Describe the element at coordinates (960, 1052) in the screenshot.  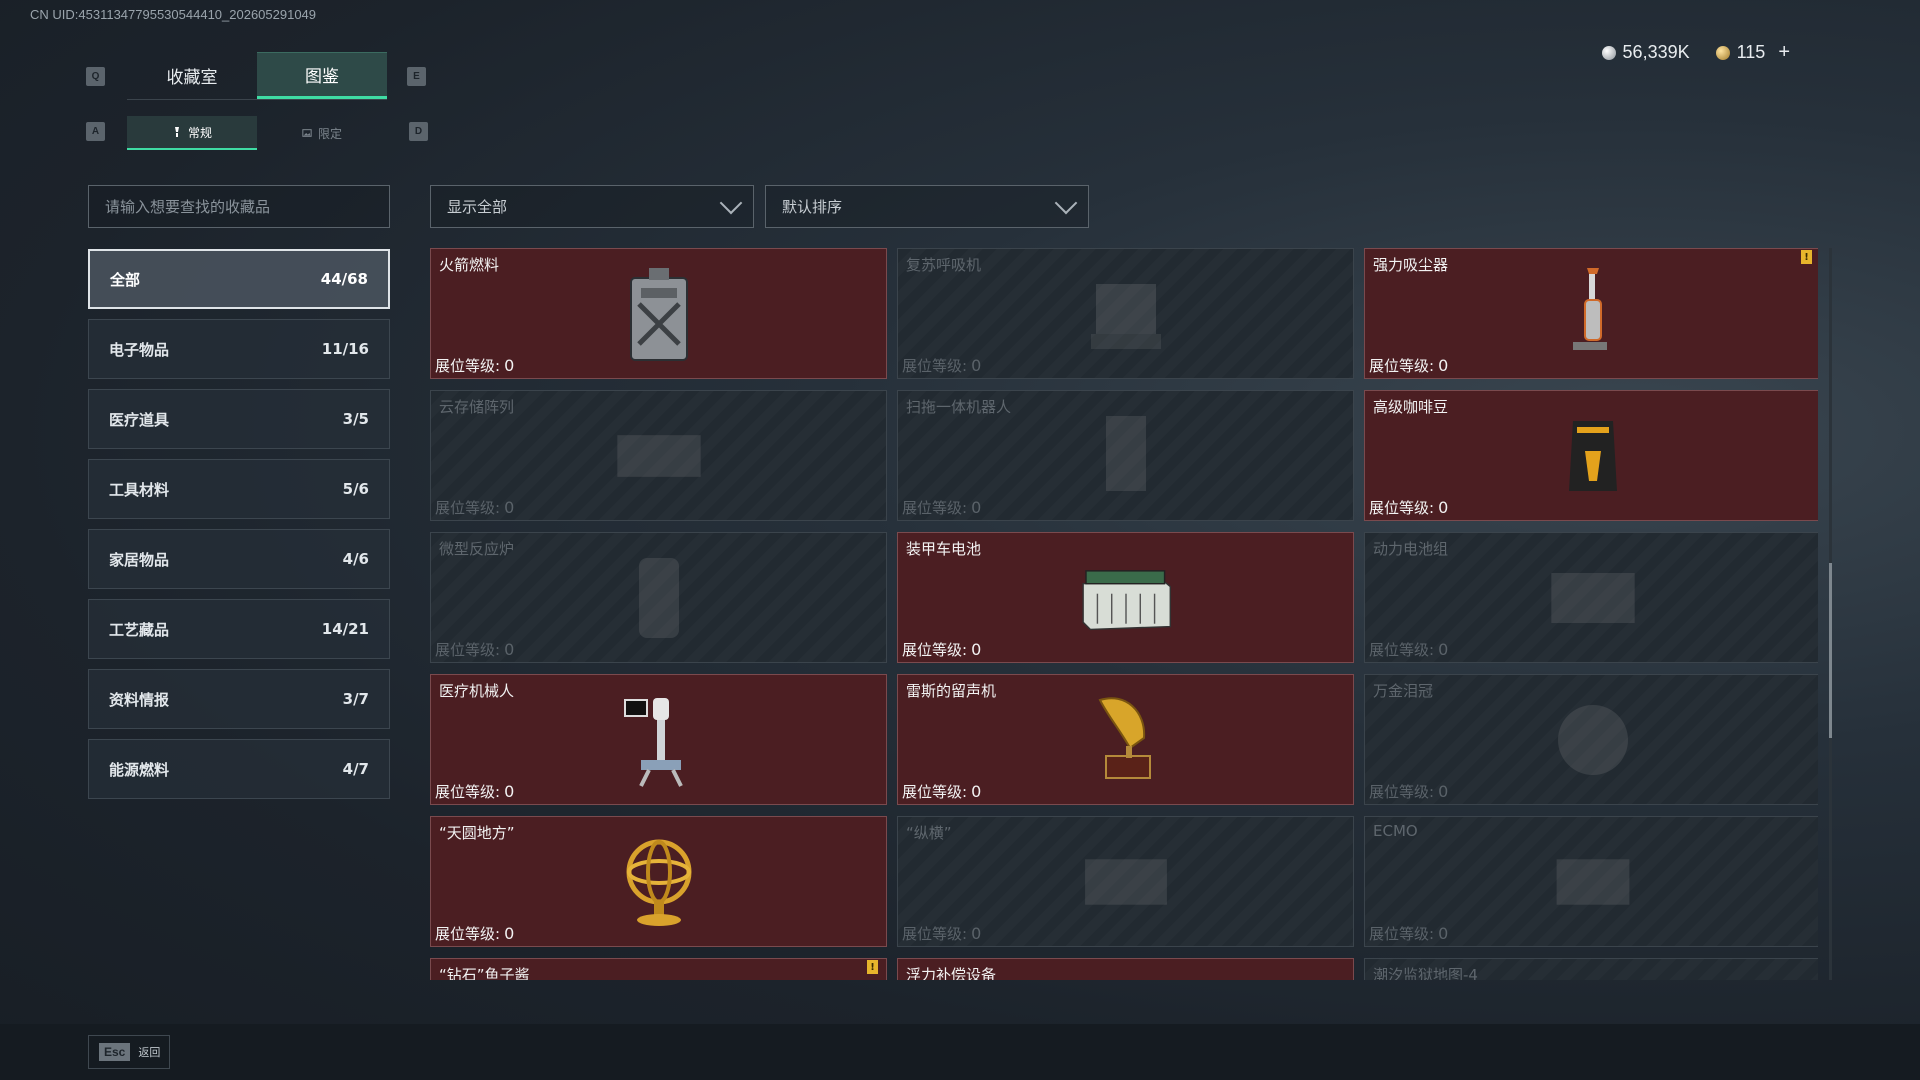
I see `bottom-bar` at that location.